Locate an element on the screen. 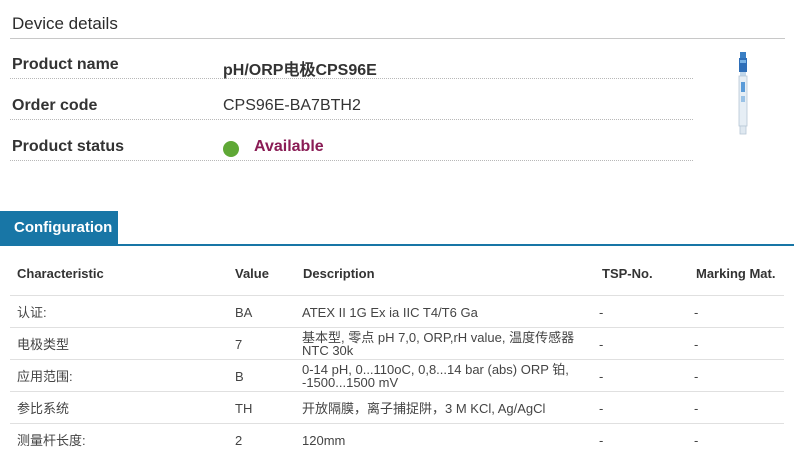 This screenshot has height=466, width=794. product-status-label: Product status is located at coordinates (68, 146).